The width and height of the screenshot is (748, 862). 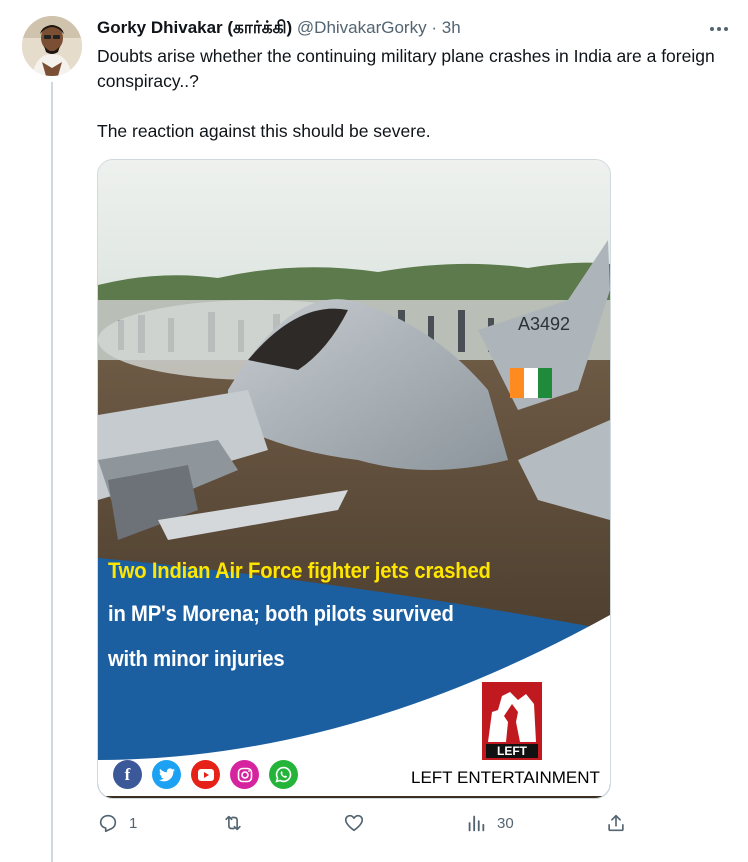 I want to click on logo-text: LEFT, so click(x=512, y=751).